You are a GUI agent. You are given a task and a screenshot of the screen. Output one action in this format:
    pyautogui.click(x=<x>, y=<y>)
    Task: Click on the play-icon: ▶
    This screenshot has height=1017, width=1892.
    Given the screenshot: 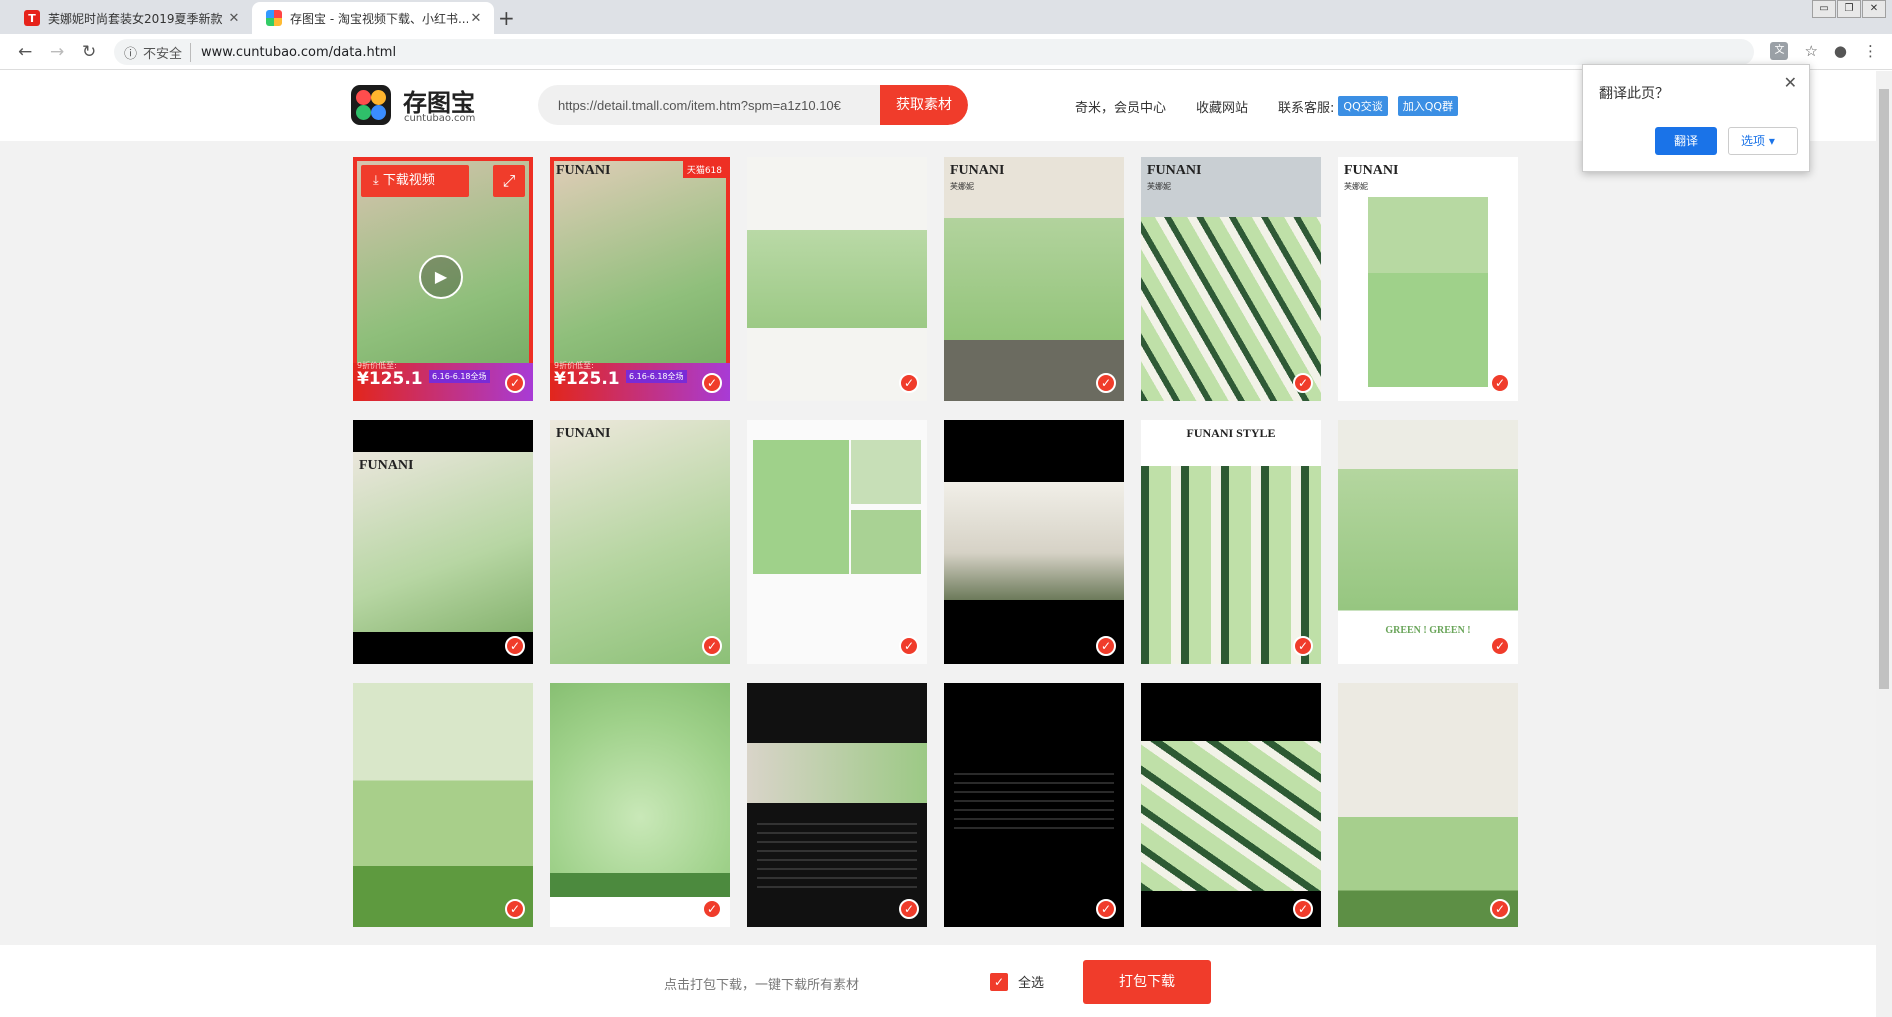 What is the action you would take?
    pyautogui.click(x=441, y=277)
    